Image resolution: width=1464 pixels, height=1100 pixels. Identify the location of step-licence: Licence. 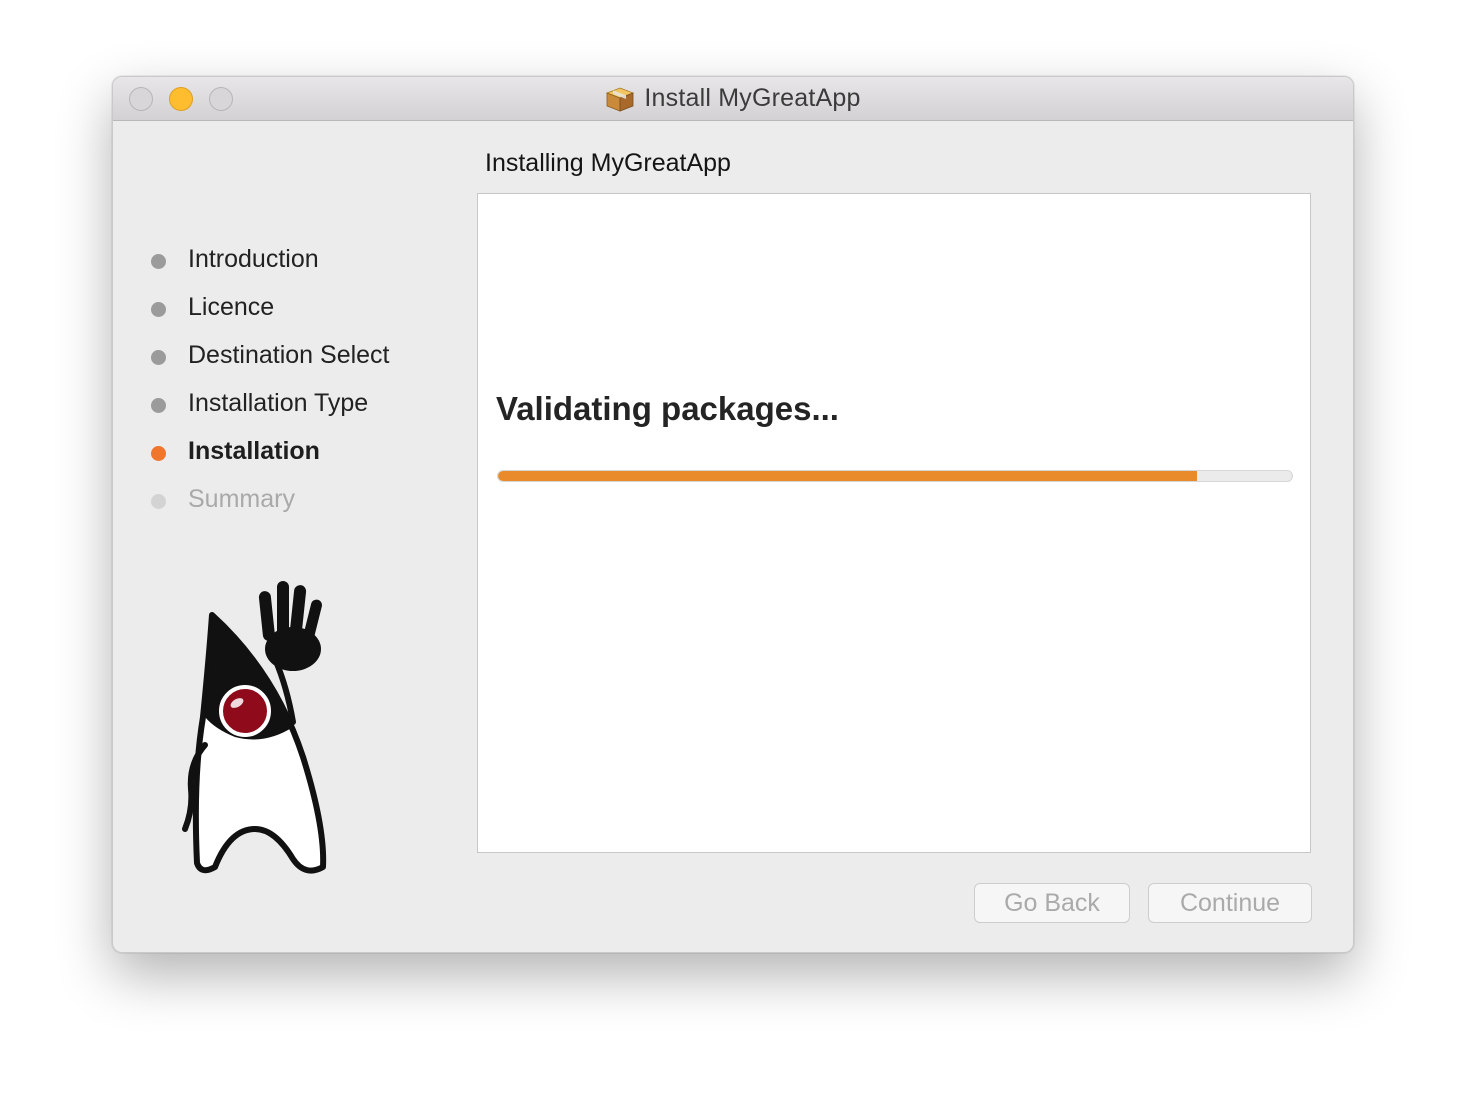
(270, 307).